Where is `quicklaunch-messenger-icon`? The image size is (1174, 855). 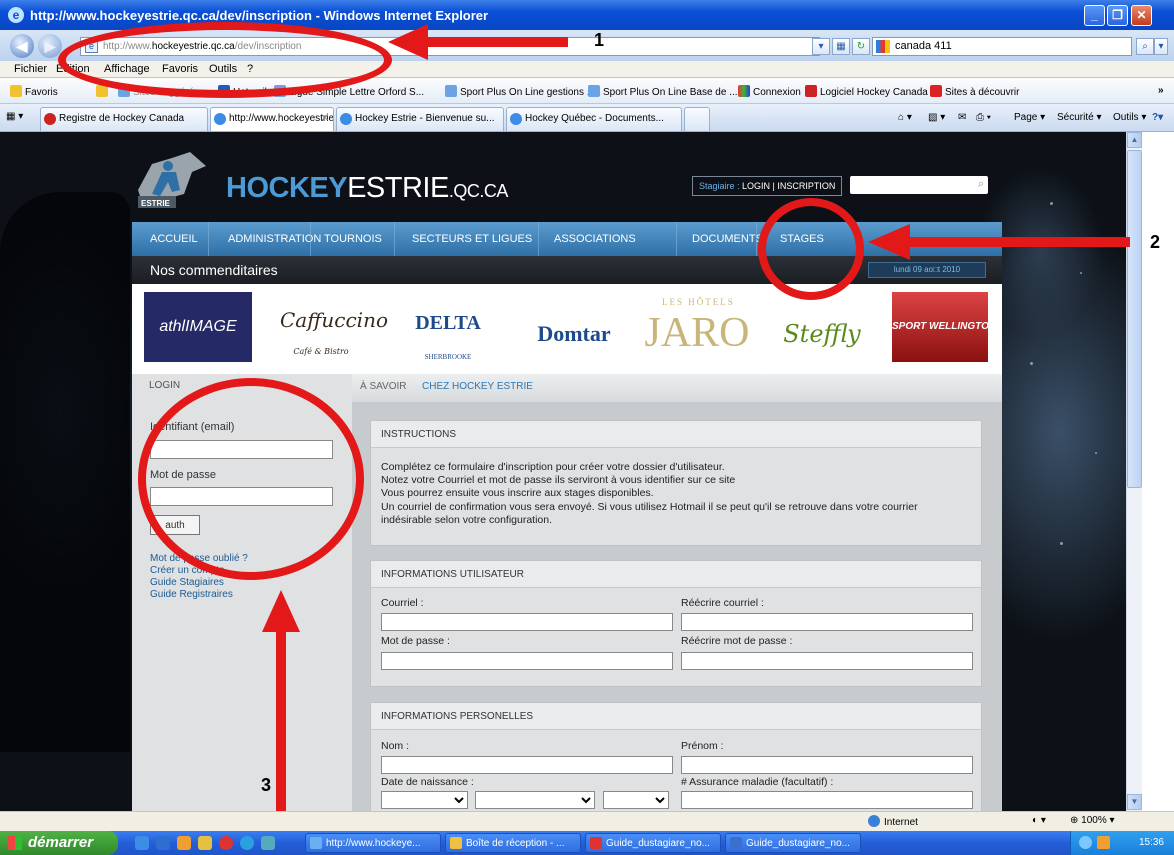
quicklaunch-messenger-icon is located at coordinates (247, 843).